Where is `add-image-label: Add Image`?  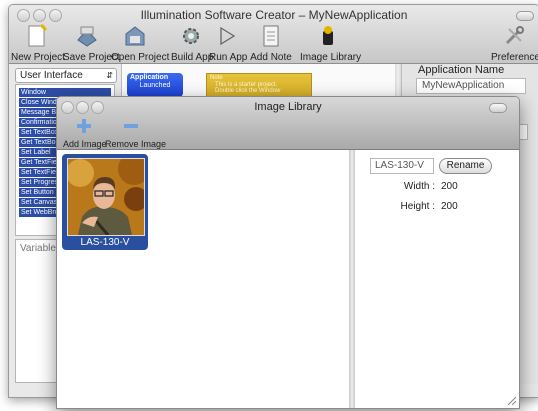 add-image-label: Add Image is located at coordinates (85, 144).